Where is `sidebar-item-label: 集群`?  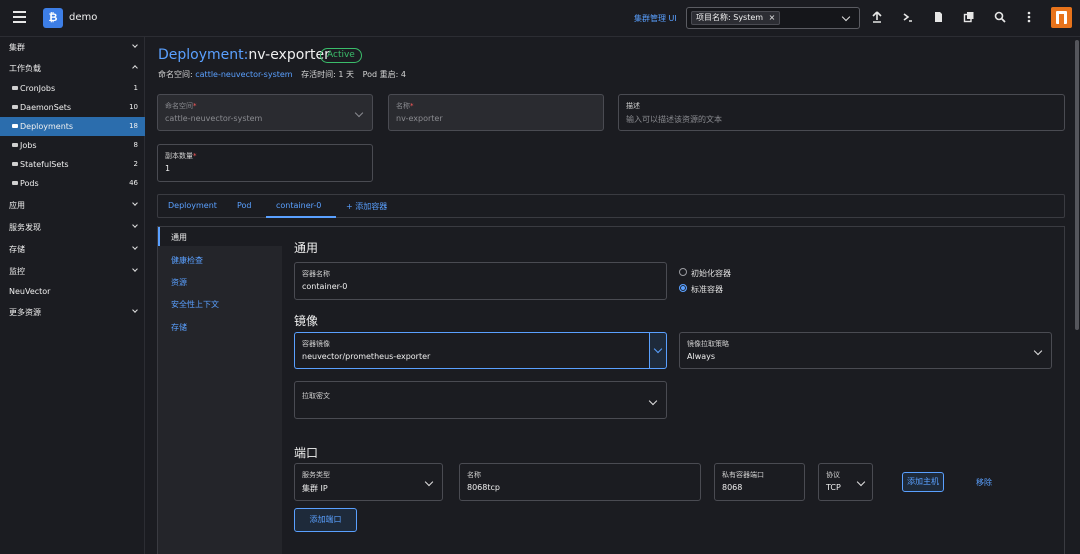
sidebar-item-label: 集群 is located at coordinates (17, 47).